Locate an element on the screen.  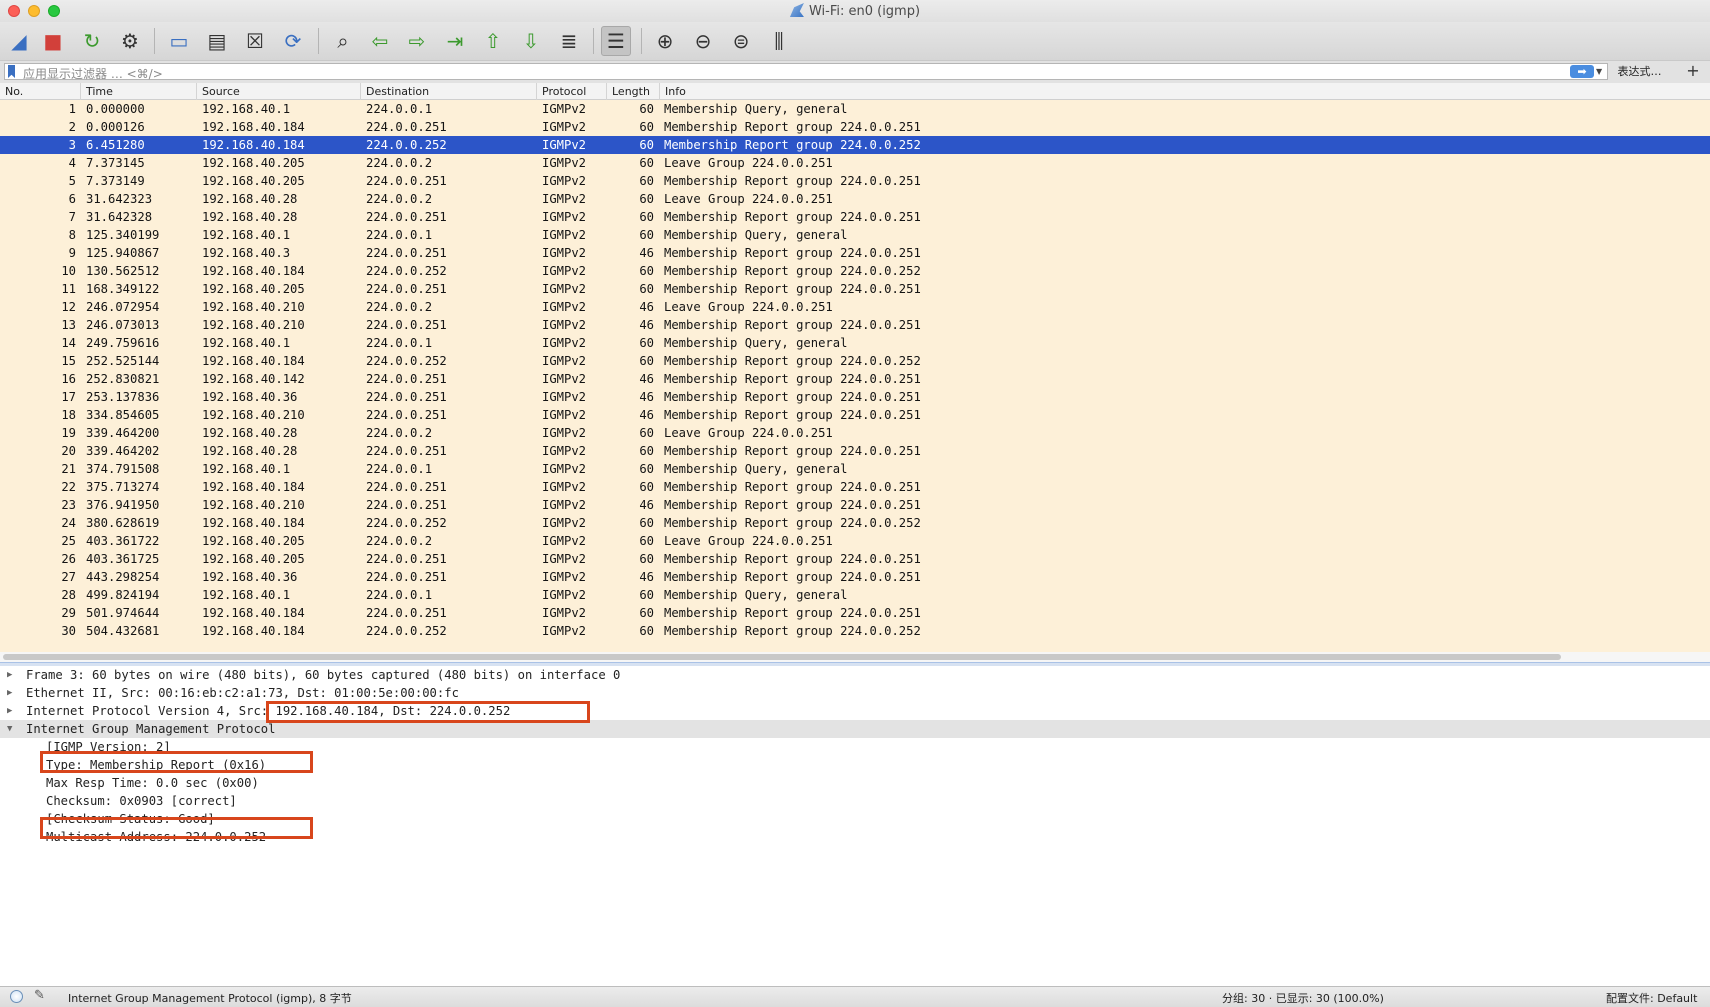
column-header-source: Source is located at coordinates (279, 91).